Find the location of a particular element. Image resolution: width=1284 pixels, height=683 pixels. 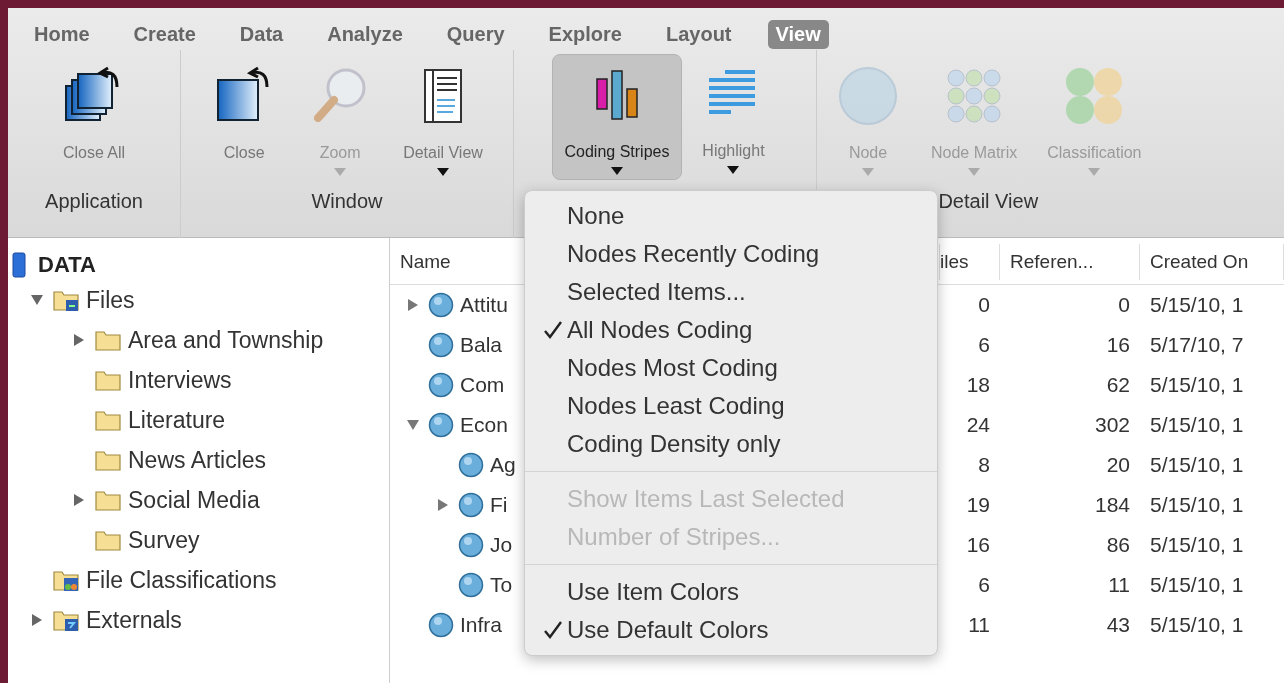

table-cell-text: 86 is located at coordinates (1118, 545).